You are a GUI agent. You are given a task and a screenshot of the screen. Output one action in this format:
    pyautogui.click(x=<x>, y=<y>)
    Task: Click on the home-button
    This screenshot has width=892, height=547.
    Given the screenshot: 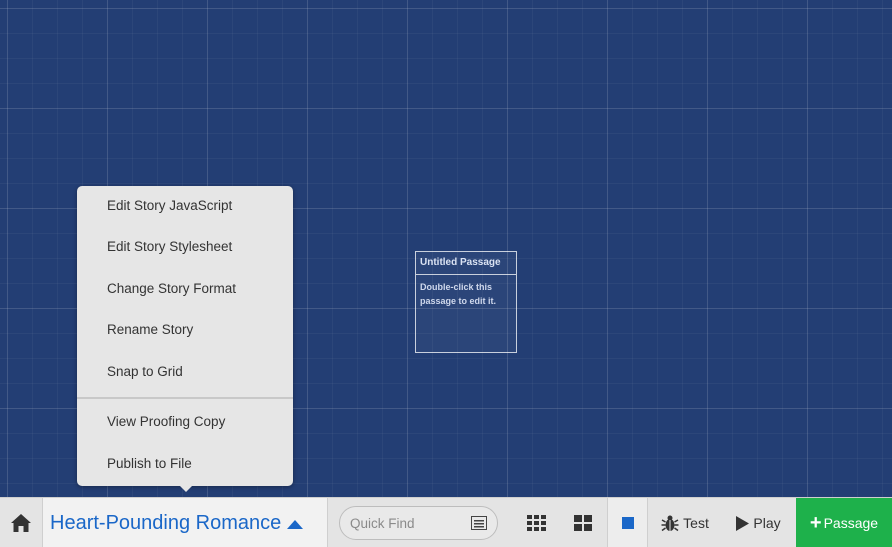 What is the action you would take?
    pyautogui.click(x=21, y=522)
    